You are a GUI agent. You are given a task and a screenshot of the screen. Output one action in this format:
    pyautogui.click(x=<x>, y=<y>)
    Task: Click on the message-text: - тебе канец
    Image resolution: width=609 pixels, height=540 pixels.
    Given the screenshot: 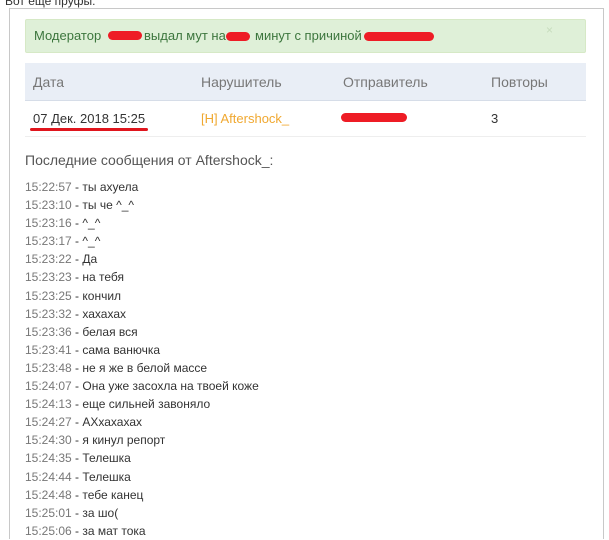 What is the action you would take?
    pyautogui.click(x=107, y=494)
    